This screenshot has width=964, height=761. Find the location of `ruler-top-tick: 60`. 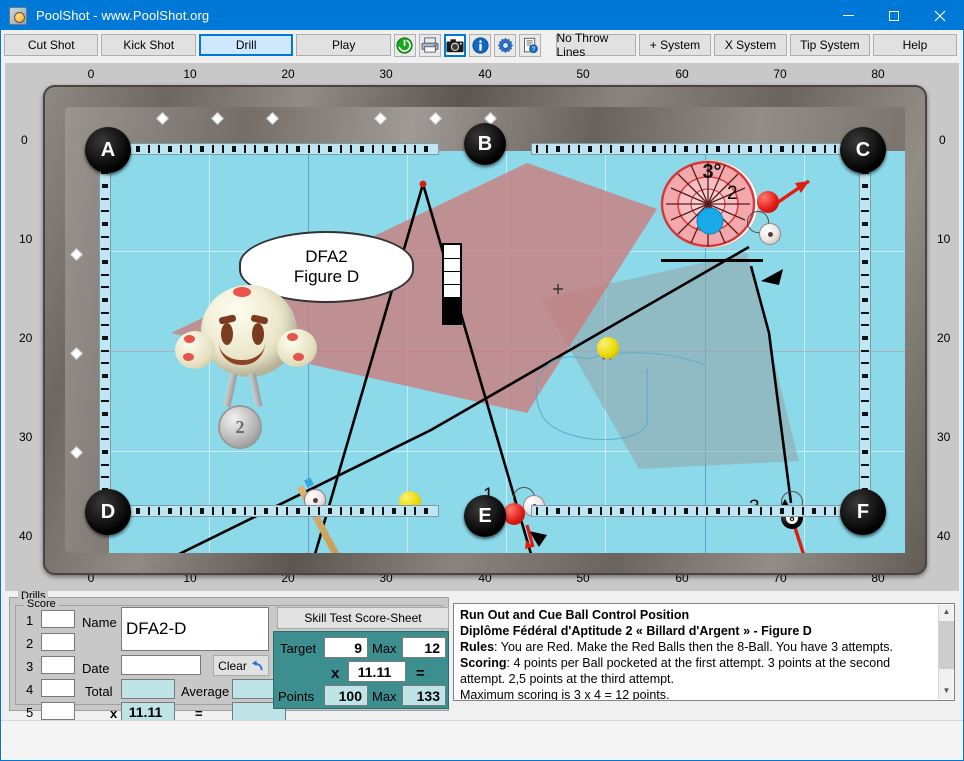

ruler-top-tick: 60 is located at coordinates (682, 74).